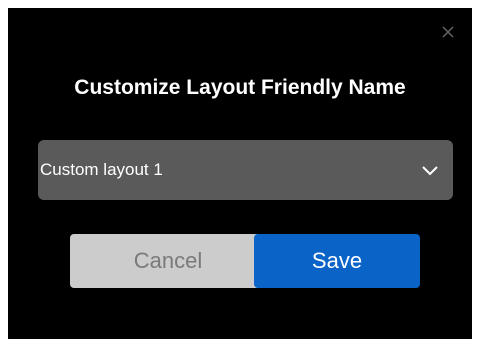 This screenshot has width=480, height=347. I want to click on close-button, so click(448, 32).